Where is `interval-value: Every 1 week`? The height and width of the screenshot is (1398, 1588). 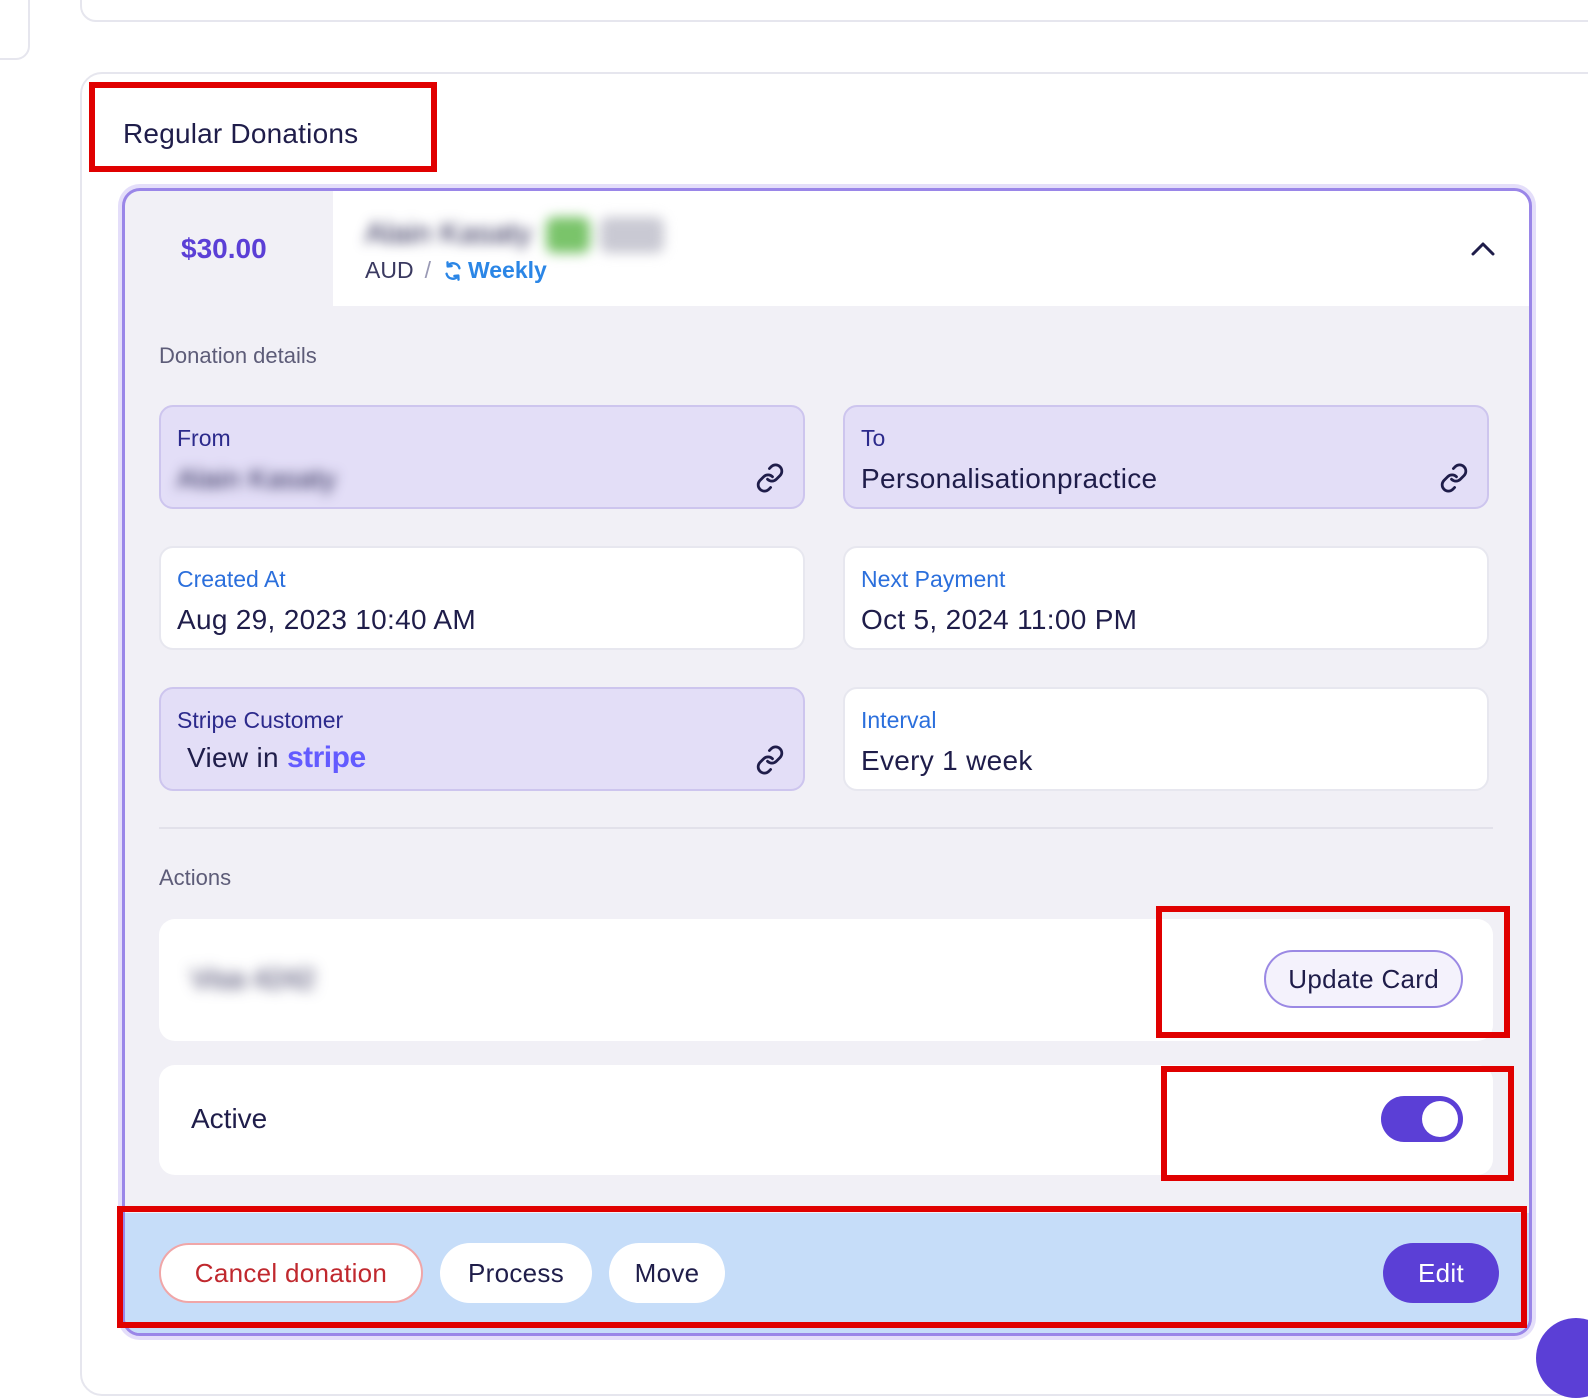 interval-value: Every 1 week is located at coordinates (947, 760).